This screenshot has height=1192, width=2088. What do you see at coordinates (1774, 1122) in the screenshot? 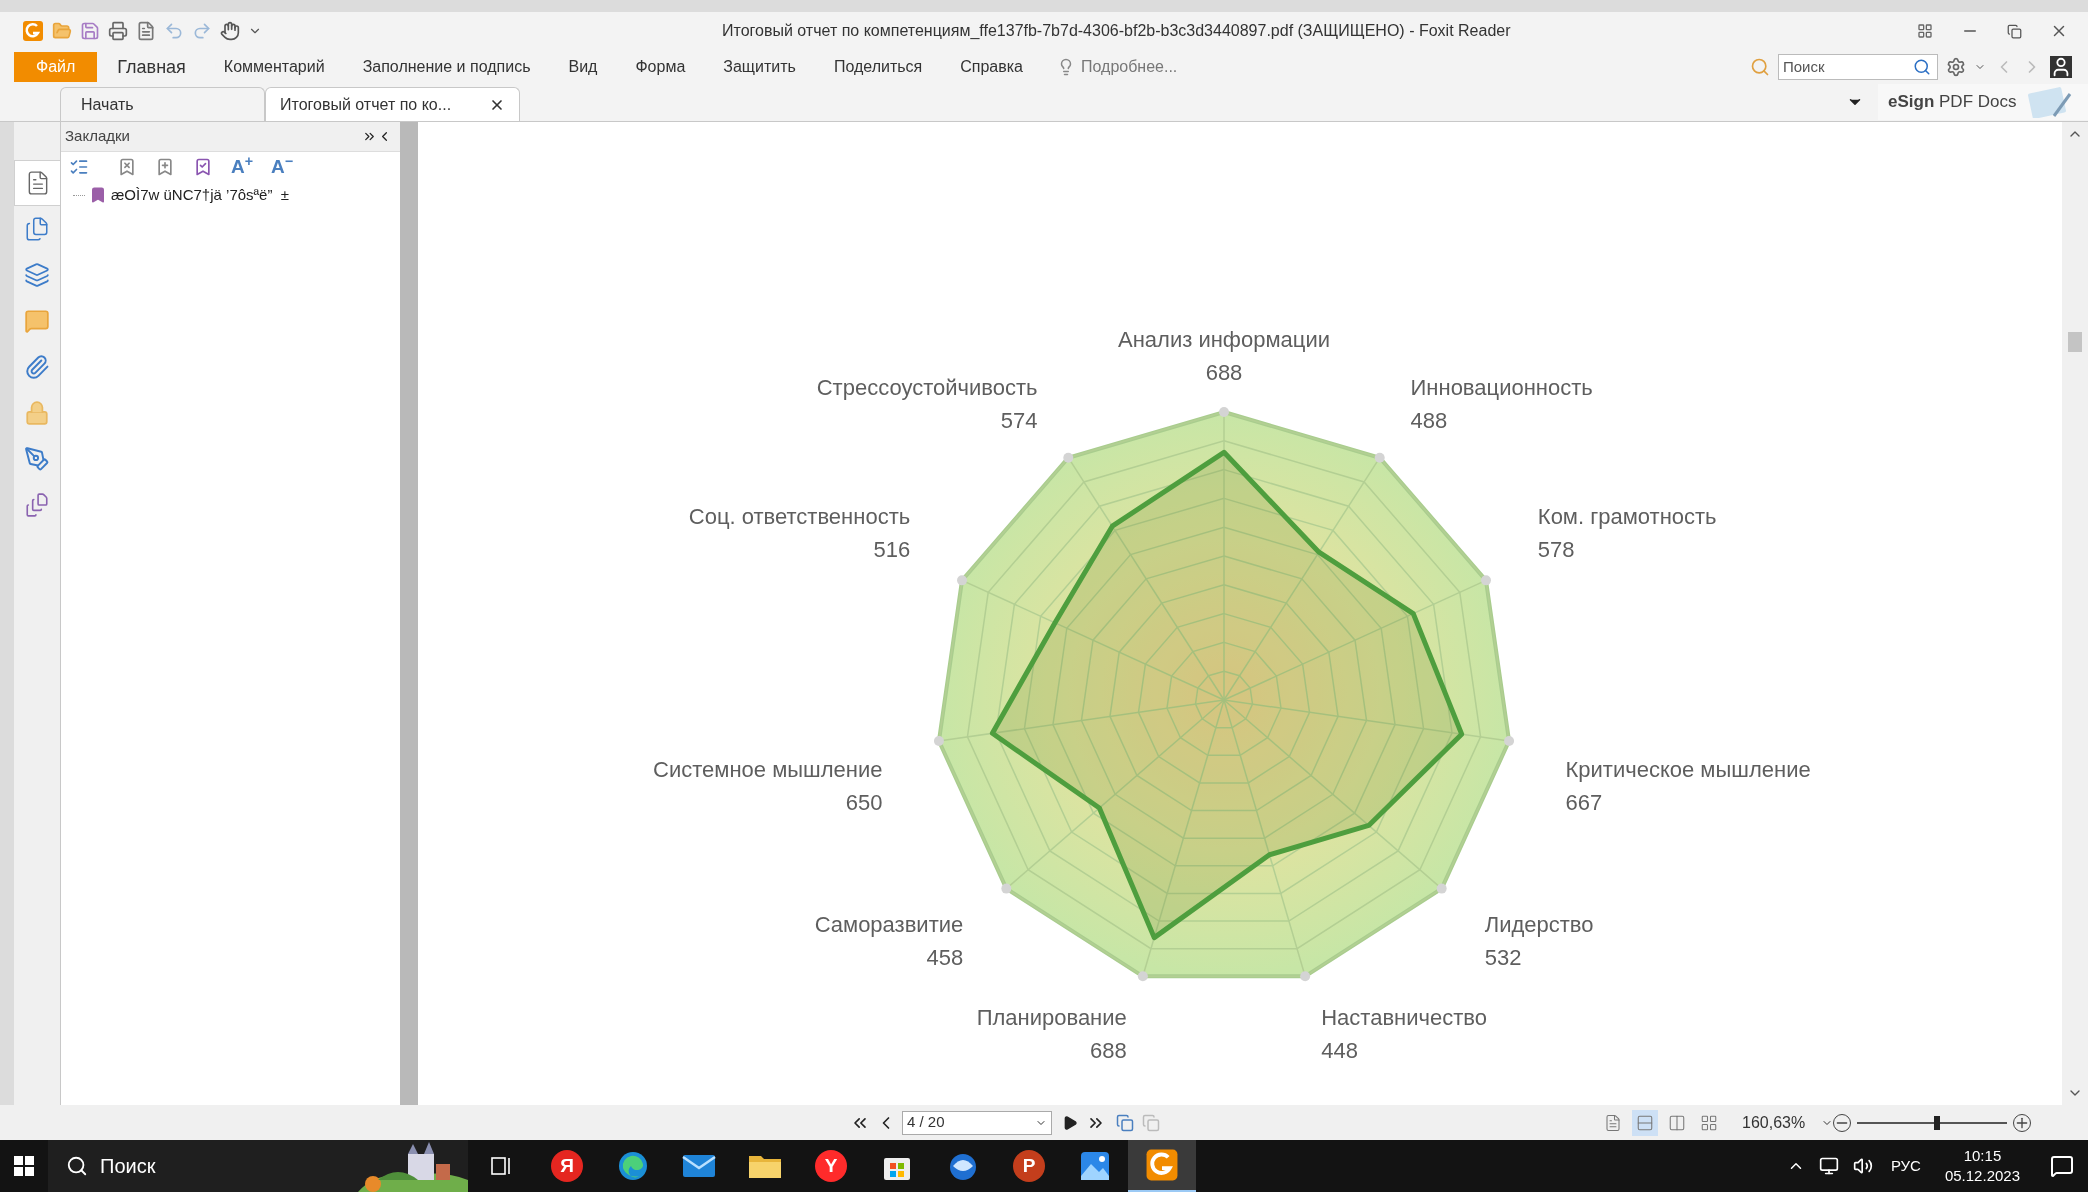
I see `zoom-value: 160,63%` at bounding box center [1774, 1122].